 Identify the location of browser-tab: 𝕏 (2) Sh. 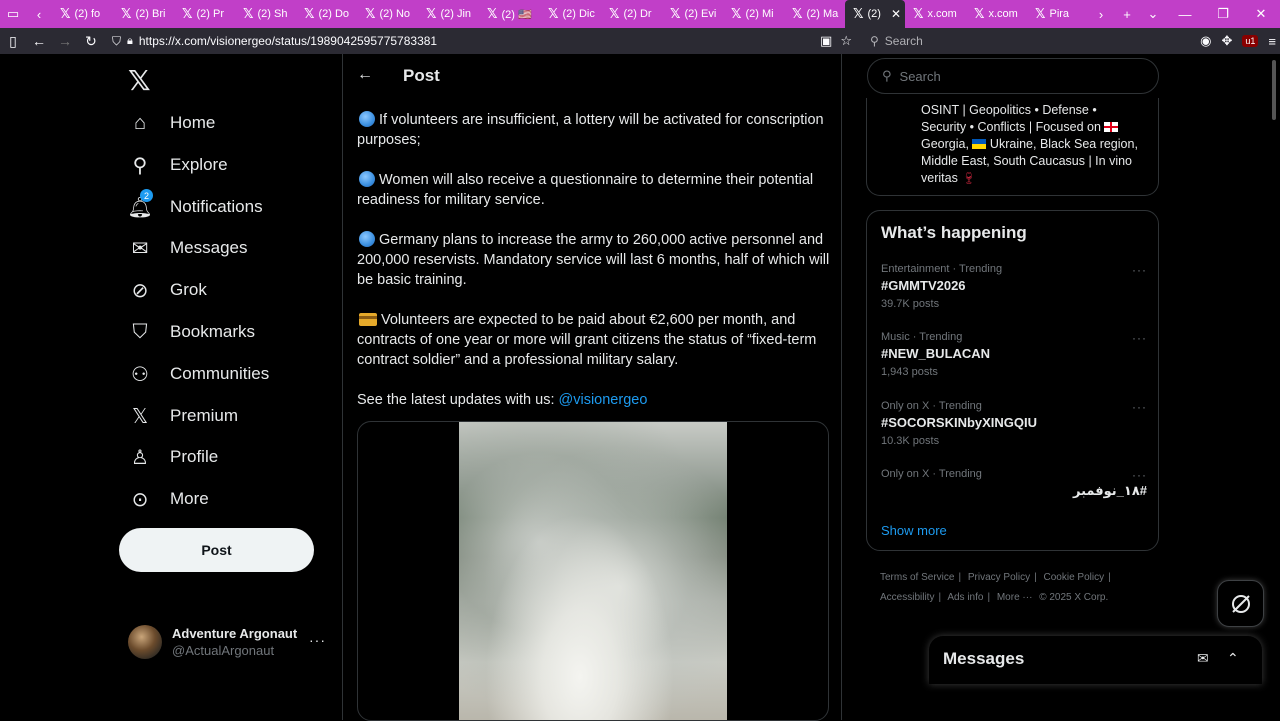
(265, 14).